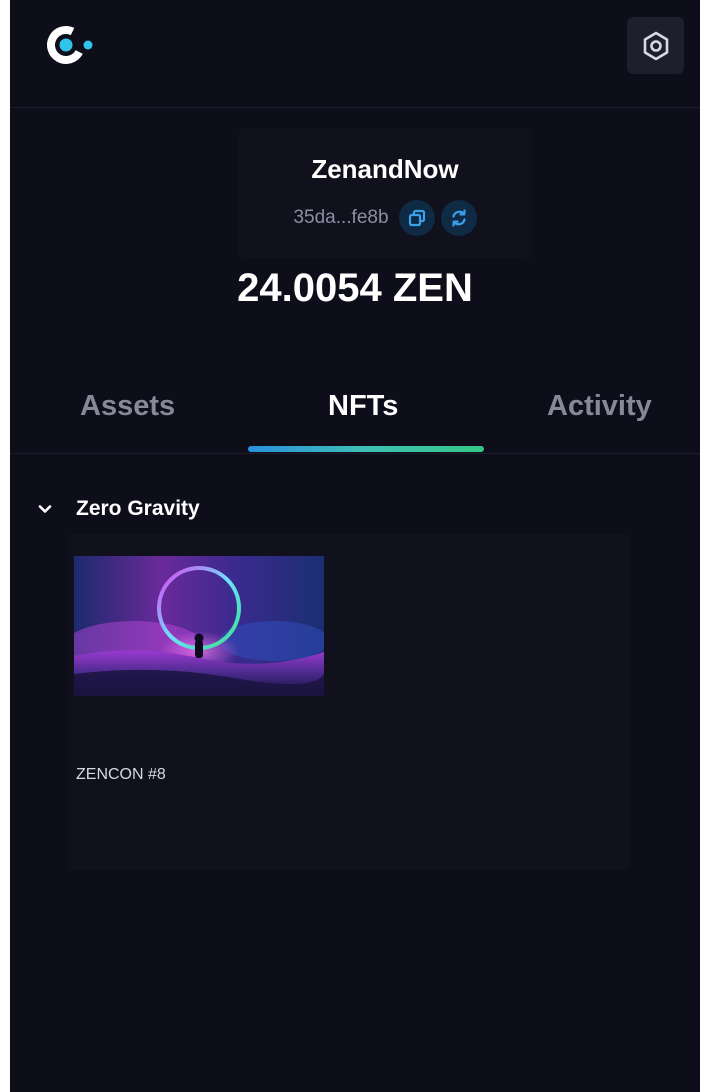 This screenshot has width=708, height=1092. What do you see at coordinates (355, 54) in the screenshot?
I see `top-bar` at bounding box center [355, 54].